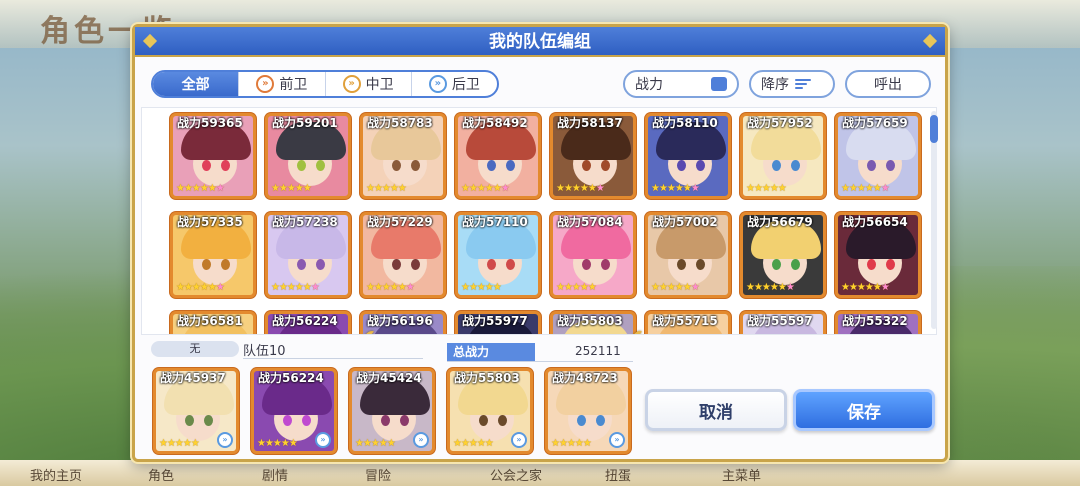  I want to click on bottom-nav-item: 公会之家, so click(516, 474).